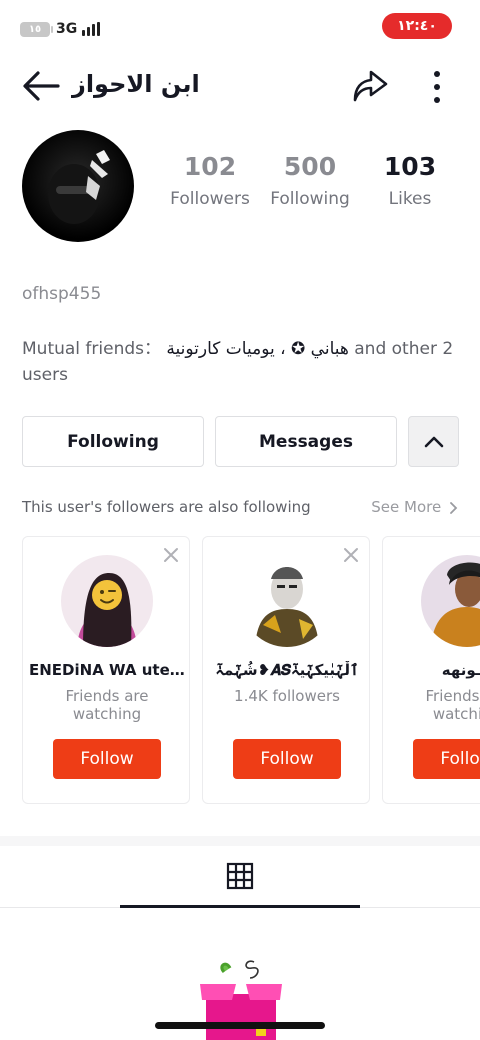 This screenshot has width=480, height=1040. I want to click on following-count: 500, so click(310, 166).